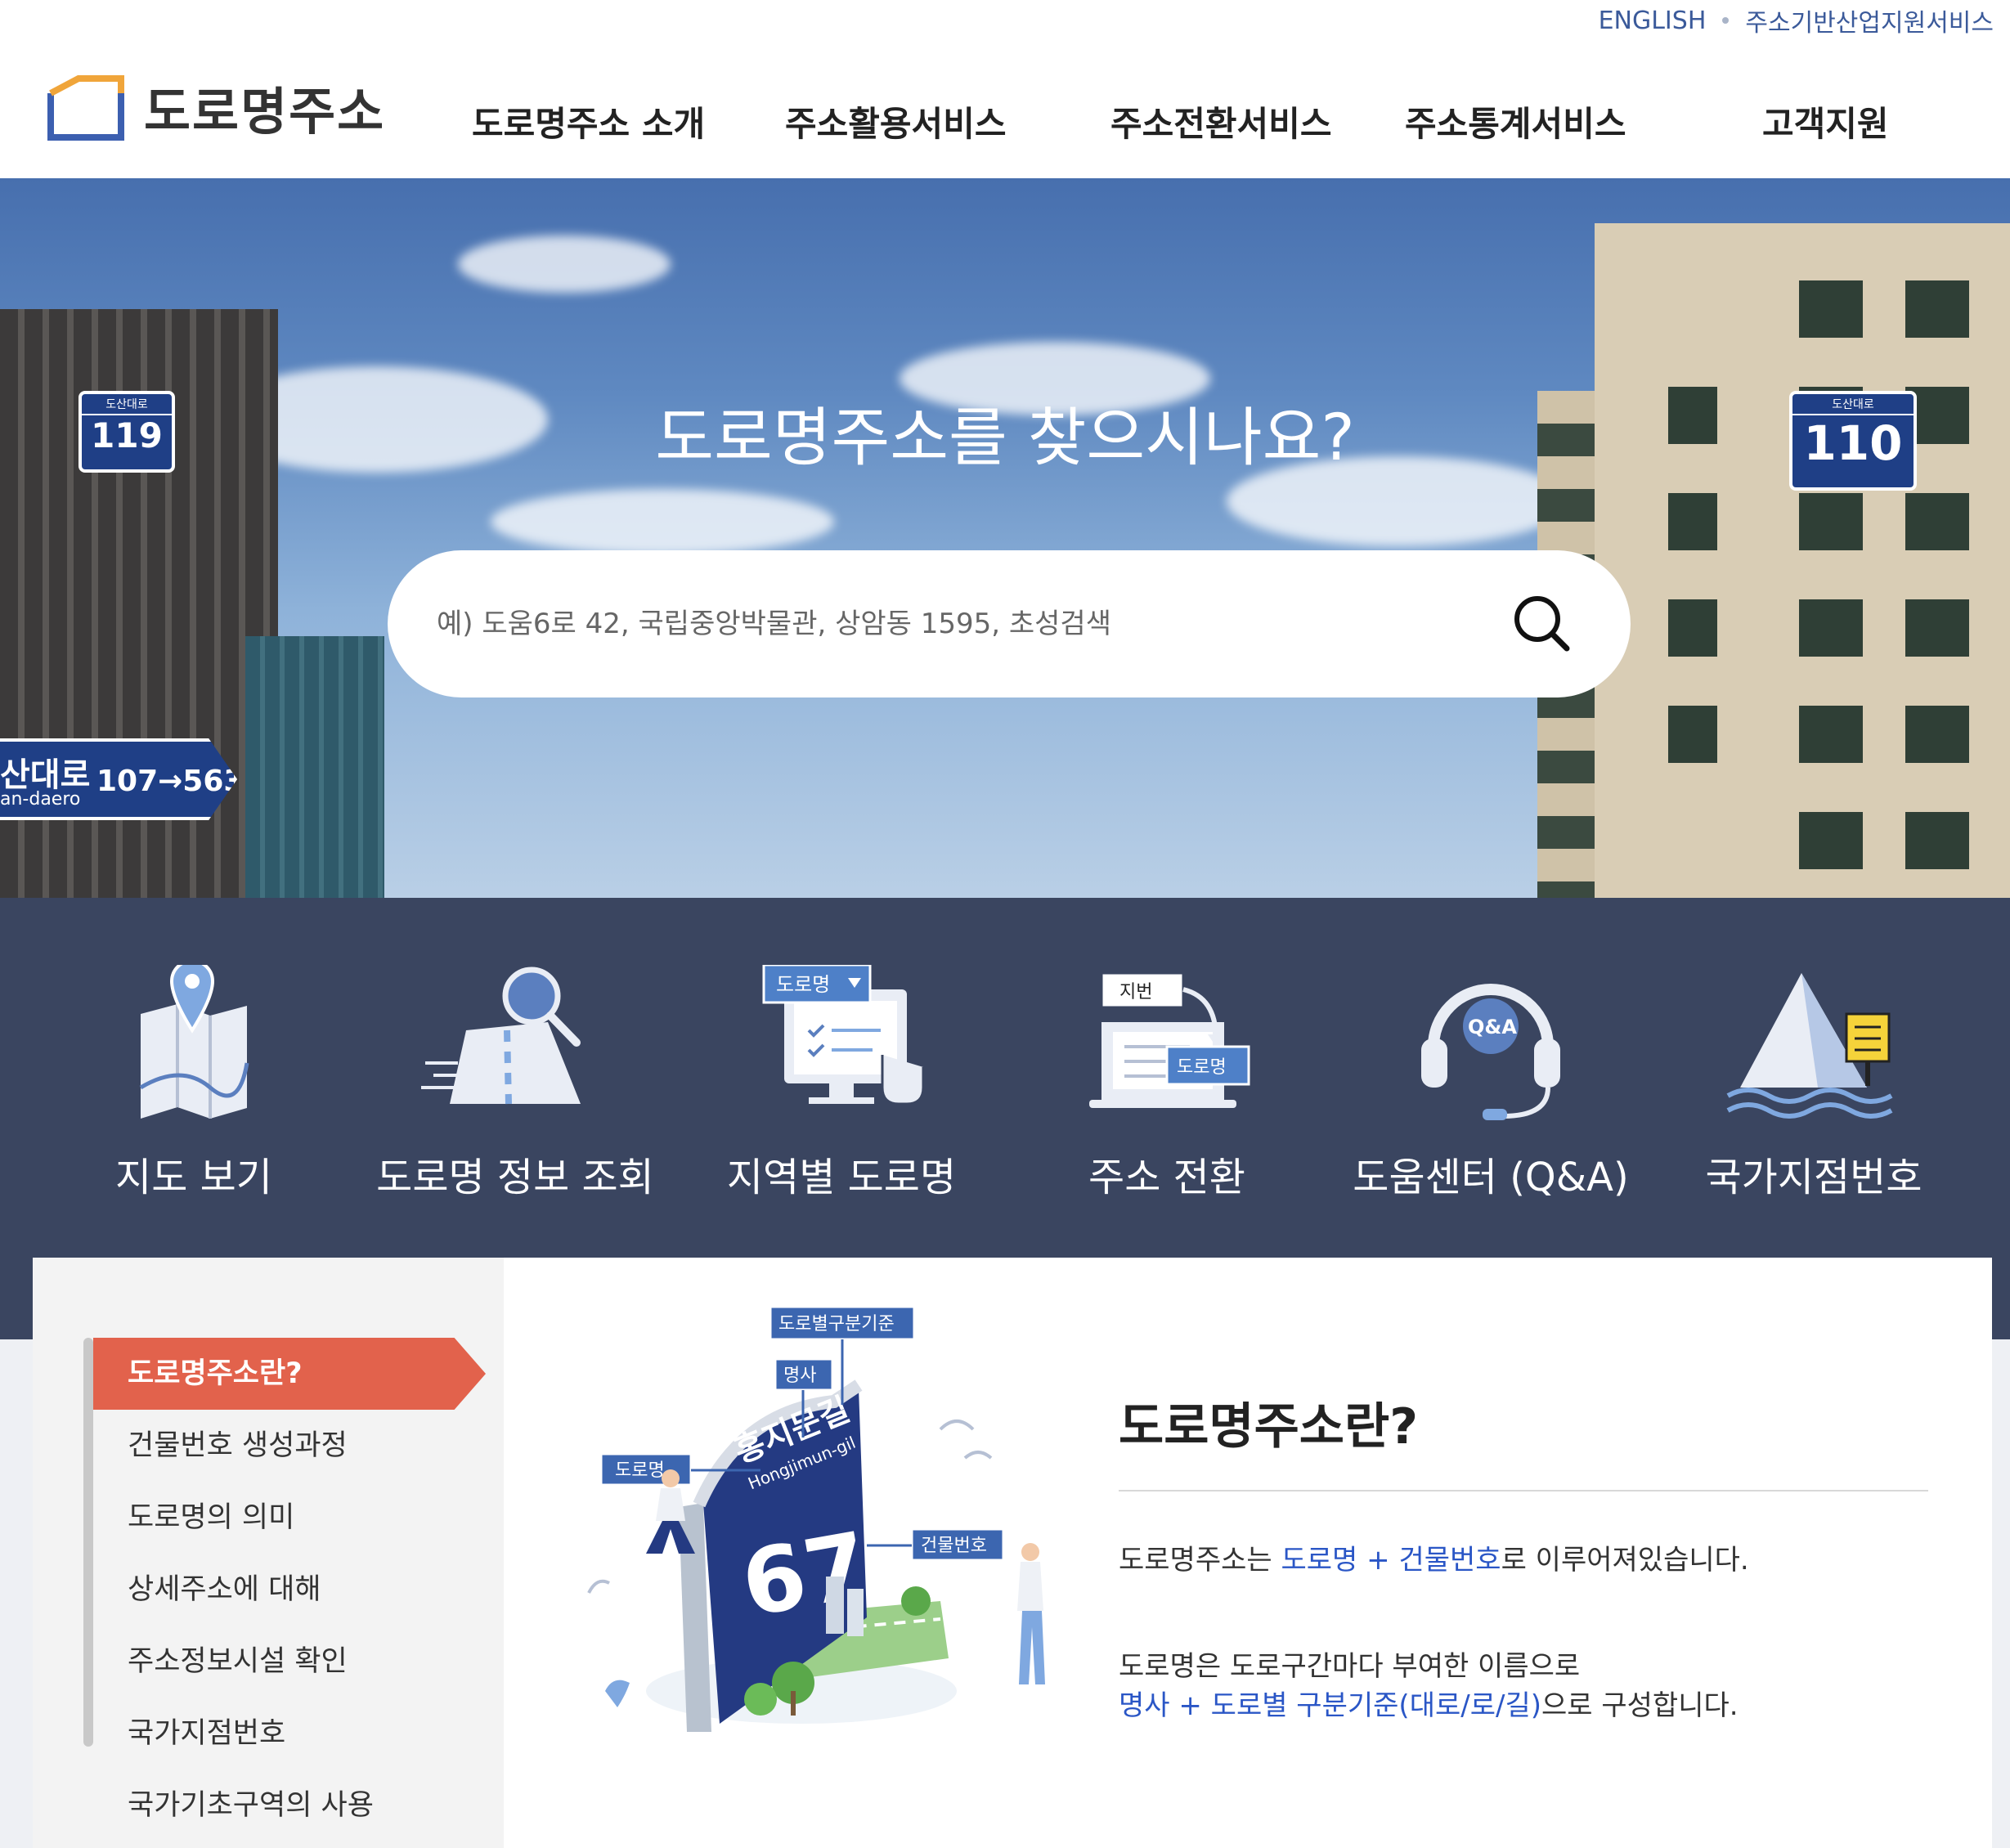 This screenshot has width=2010, height=1848. What do you see at coordinates (1870, 20) in the screenshot?
I see `industry-support-link: 주소기반산업지원서비스` at bounding box center [1870, 20].